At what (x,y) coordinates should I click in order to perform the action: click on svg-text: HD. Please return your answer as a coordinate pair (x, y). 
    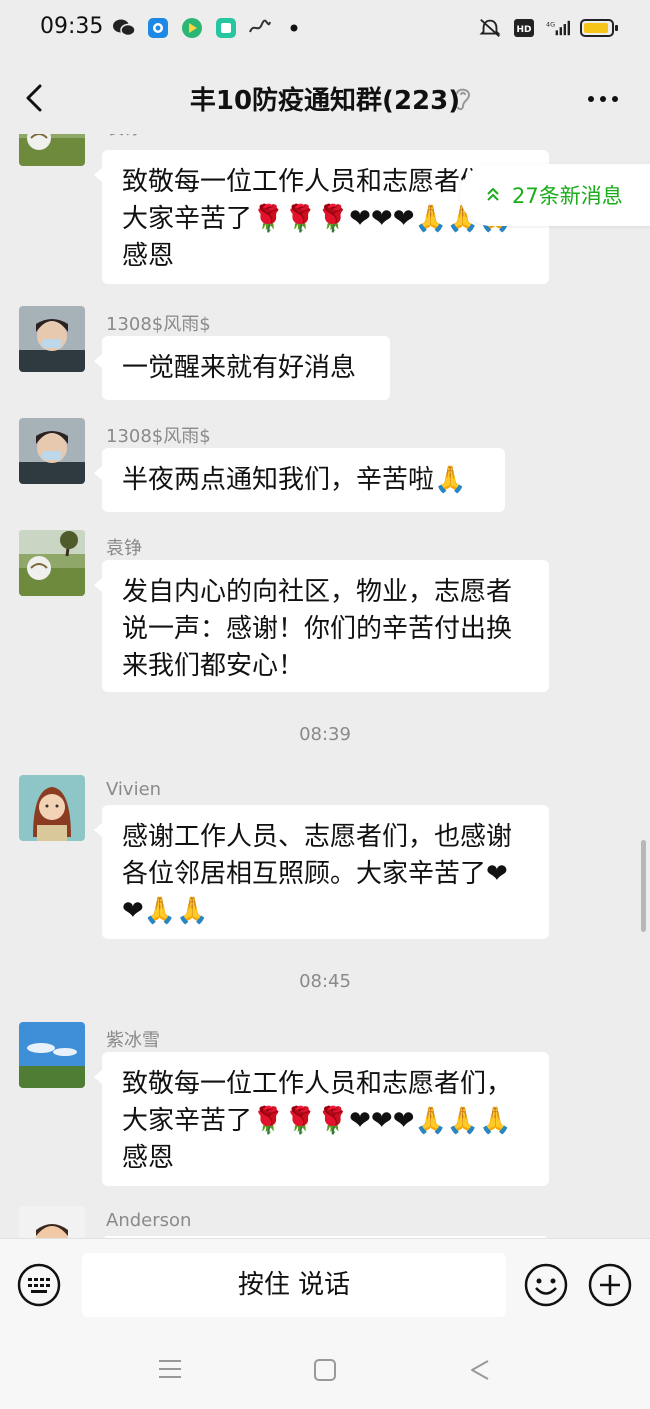
    Looking at the image, I should click on (523, 30).